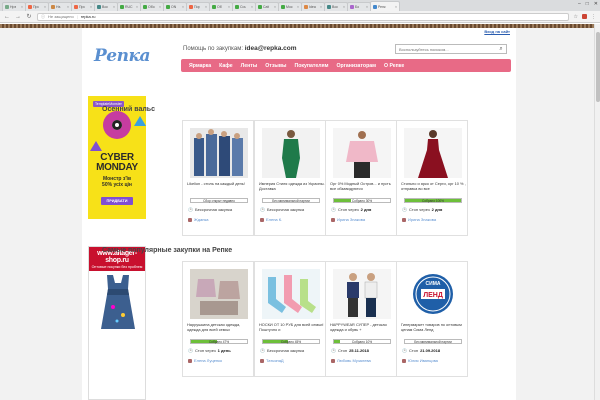 The image size is (600, 400). Describe the element at coordinates (262, 209) in the screenshot. I see `clock-icon: 🕒` at that location.